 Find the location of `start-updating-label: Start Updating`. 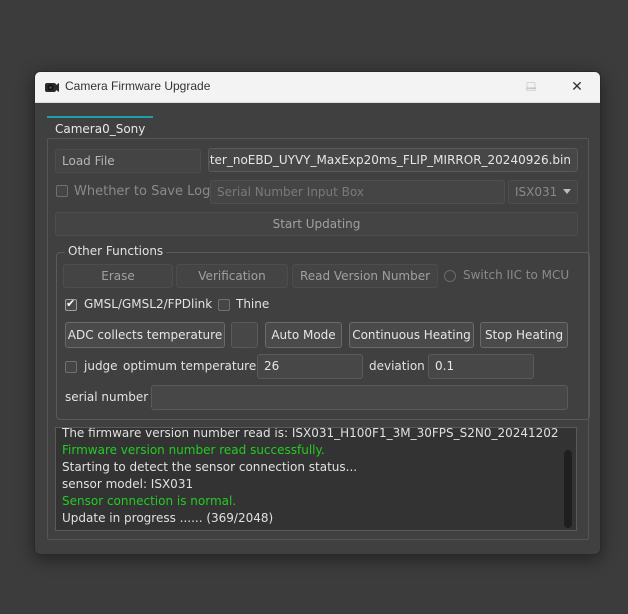

start-updating-label: Start Updating is located at coordinates (316, 224).